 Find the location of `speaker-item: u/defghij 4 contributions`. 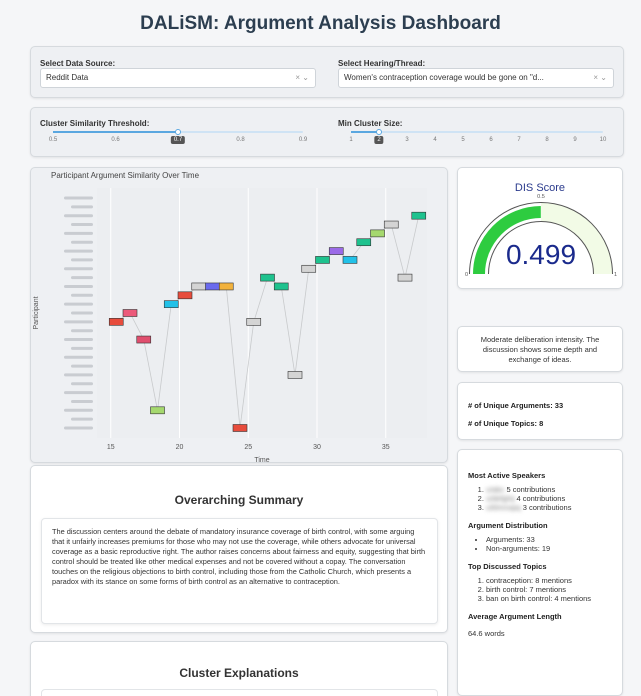

speaker-item: u/defghij 4 contributions is located at coordinates (549, 498).